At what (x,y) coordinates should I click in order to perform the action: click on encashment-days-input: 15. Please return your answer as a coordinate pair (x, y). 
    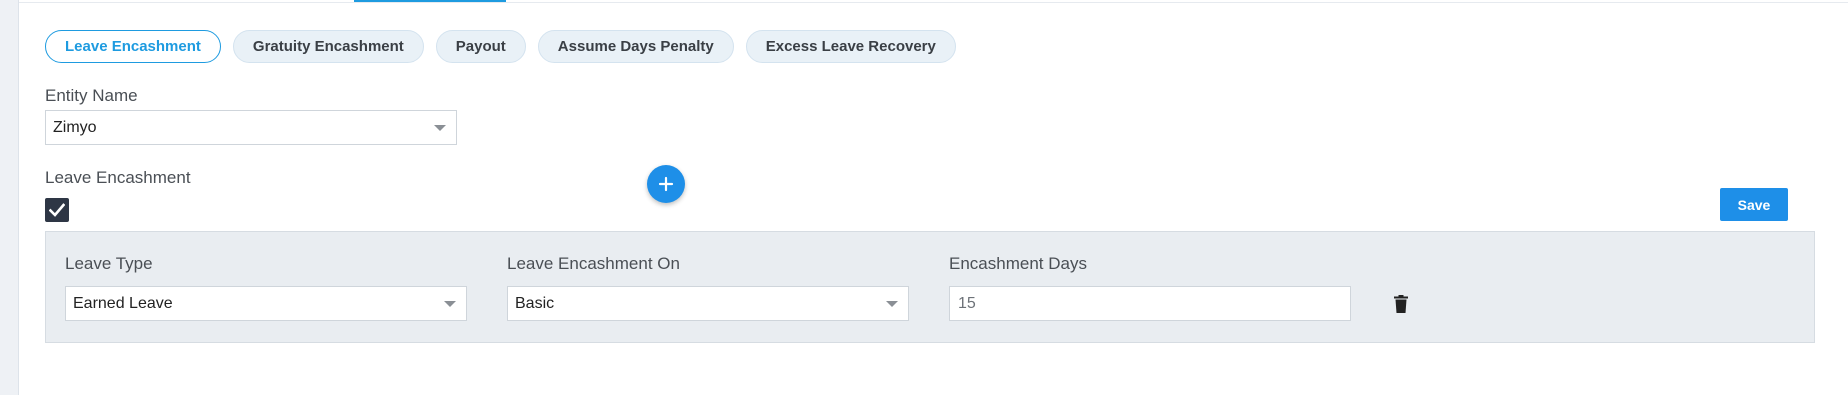
    Looking at the image, I should click on (1150, 303).